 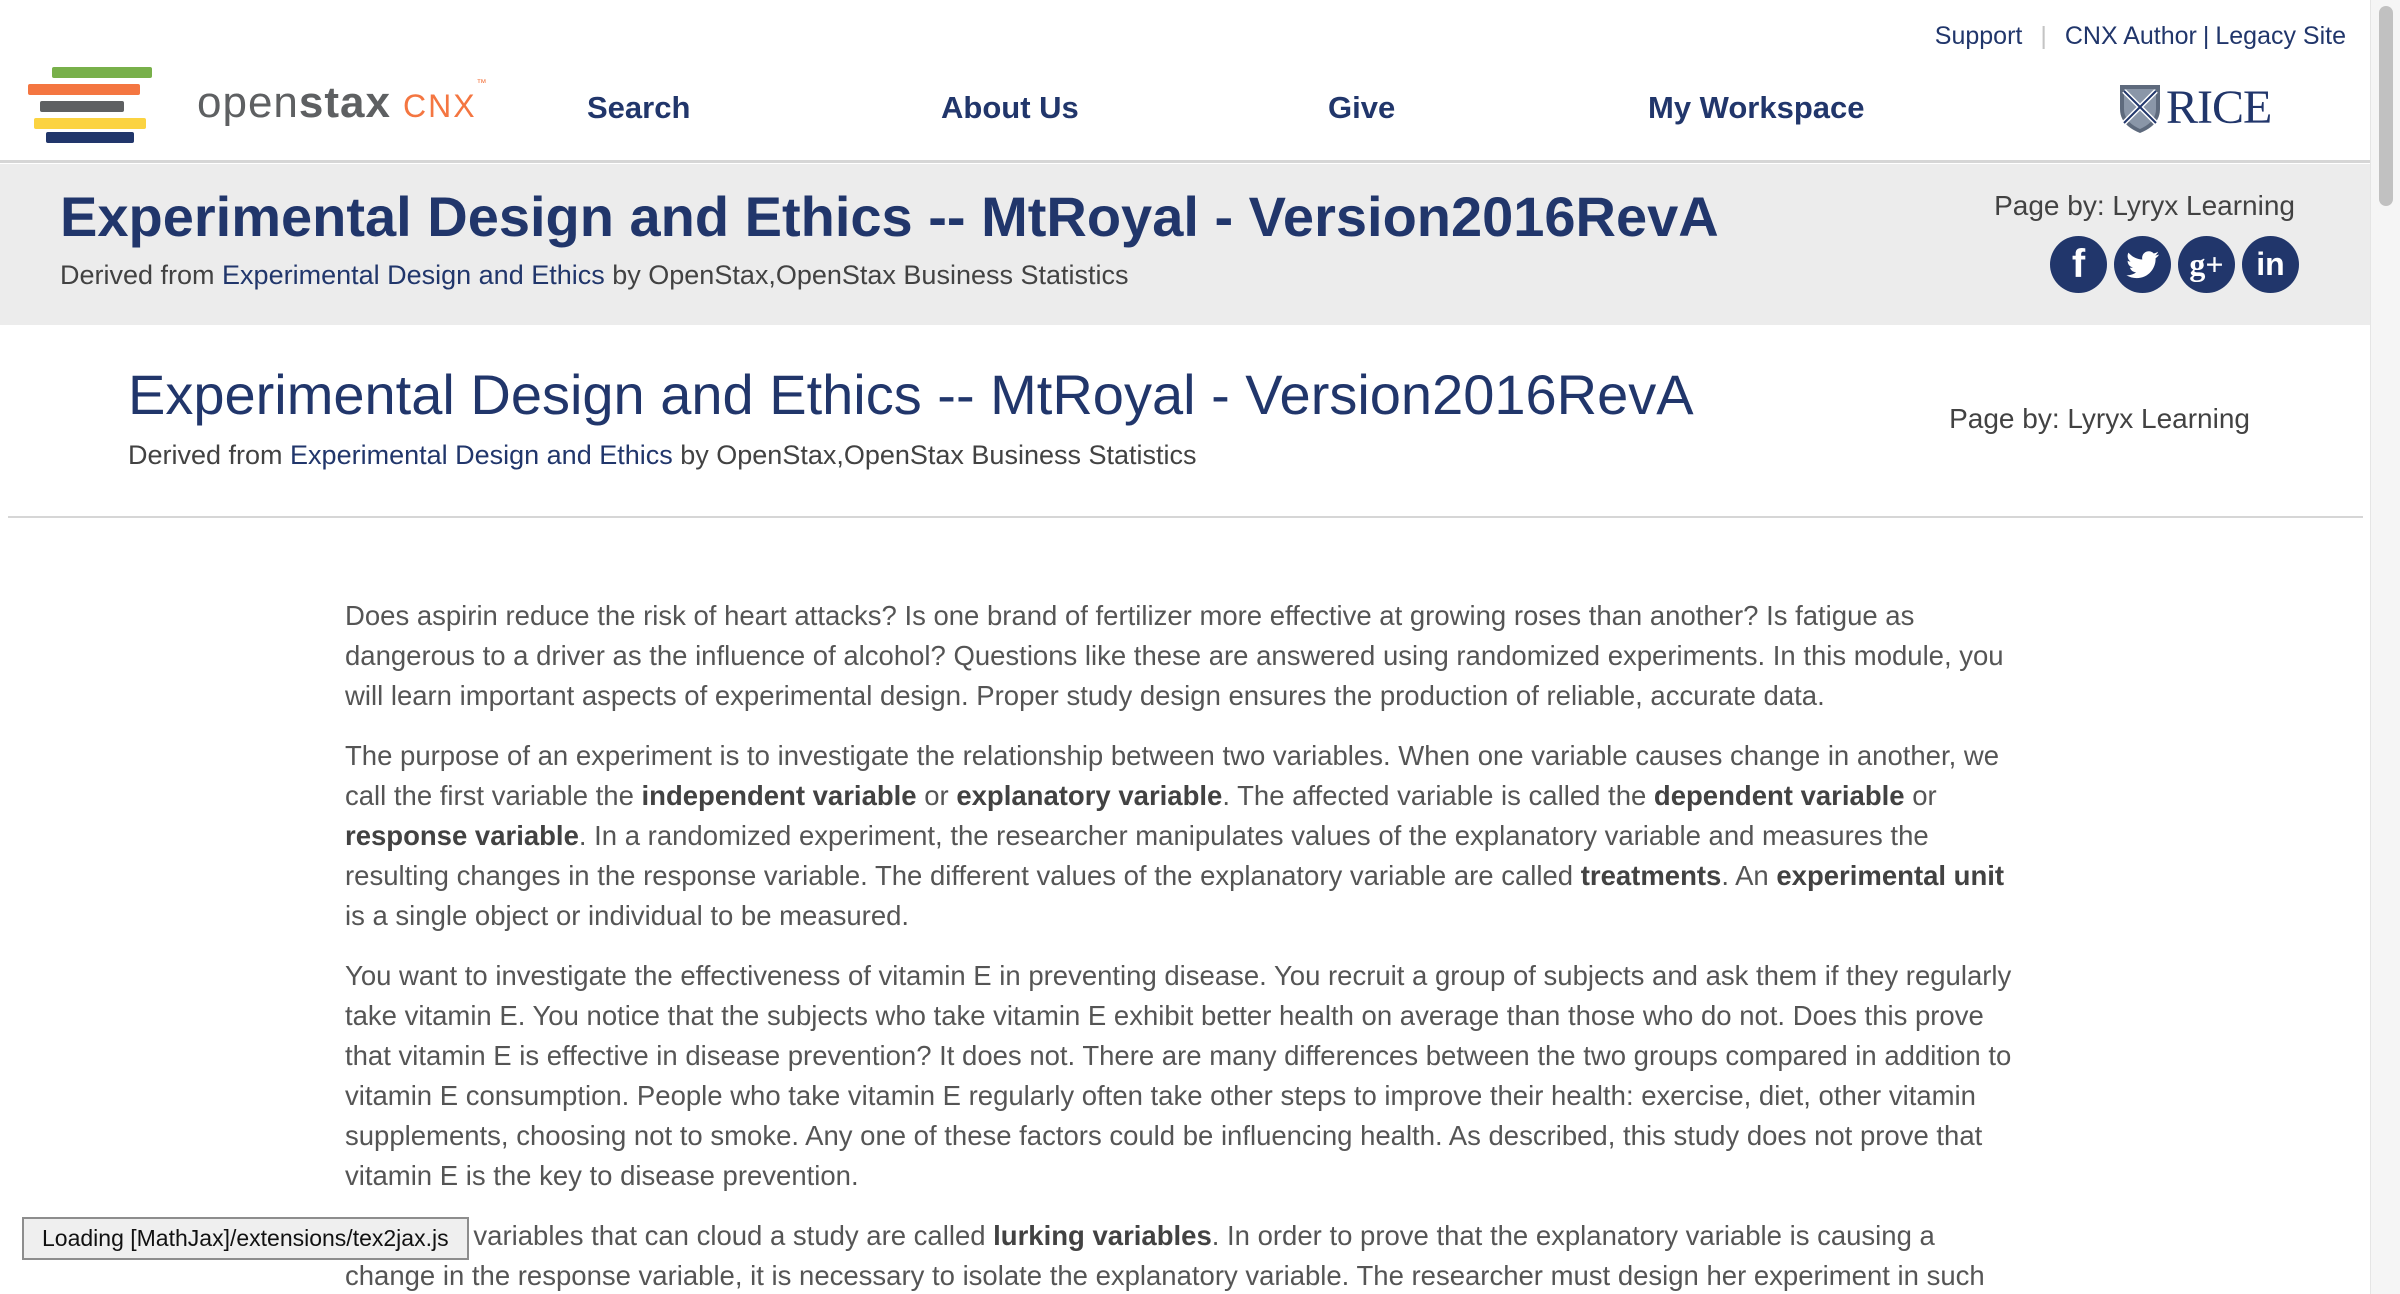 I want to click on openstax-wordmark: openstax CNX™, so click(x=342, y=103).